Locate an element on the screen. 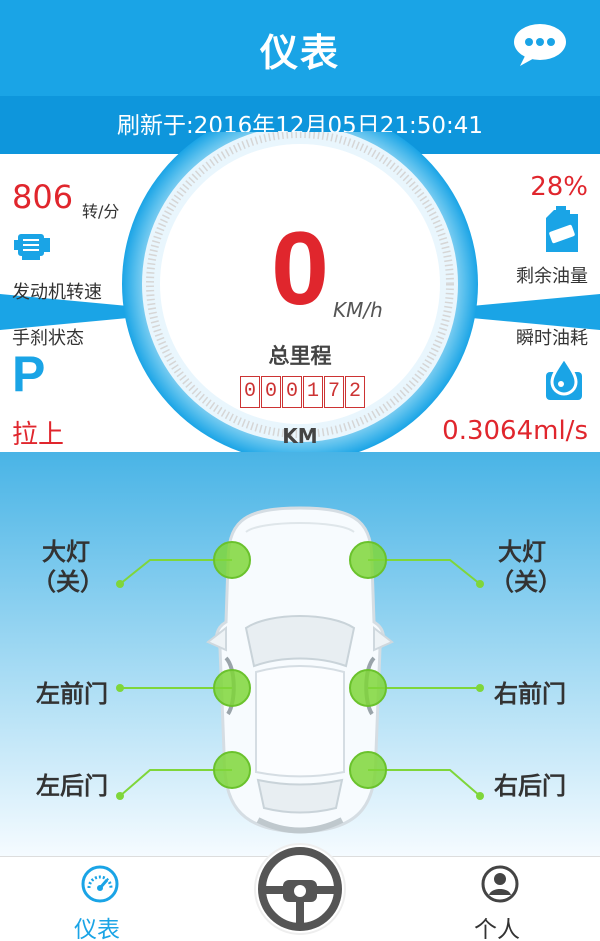 This screenshot has height=941, width=600. front-left-door-label: 左前门 is located at coordinates (72, 694).